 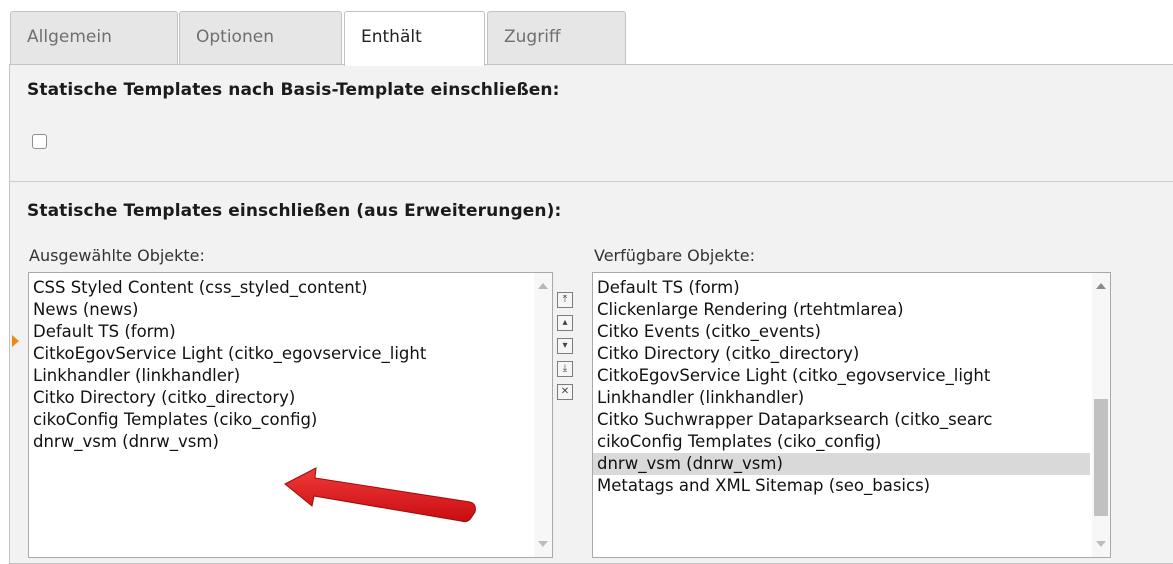 I want to click on tab-enthaelt: Enthält, so click(x=414, y=38).